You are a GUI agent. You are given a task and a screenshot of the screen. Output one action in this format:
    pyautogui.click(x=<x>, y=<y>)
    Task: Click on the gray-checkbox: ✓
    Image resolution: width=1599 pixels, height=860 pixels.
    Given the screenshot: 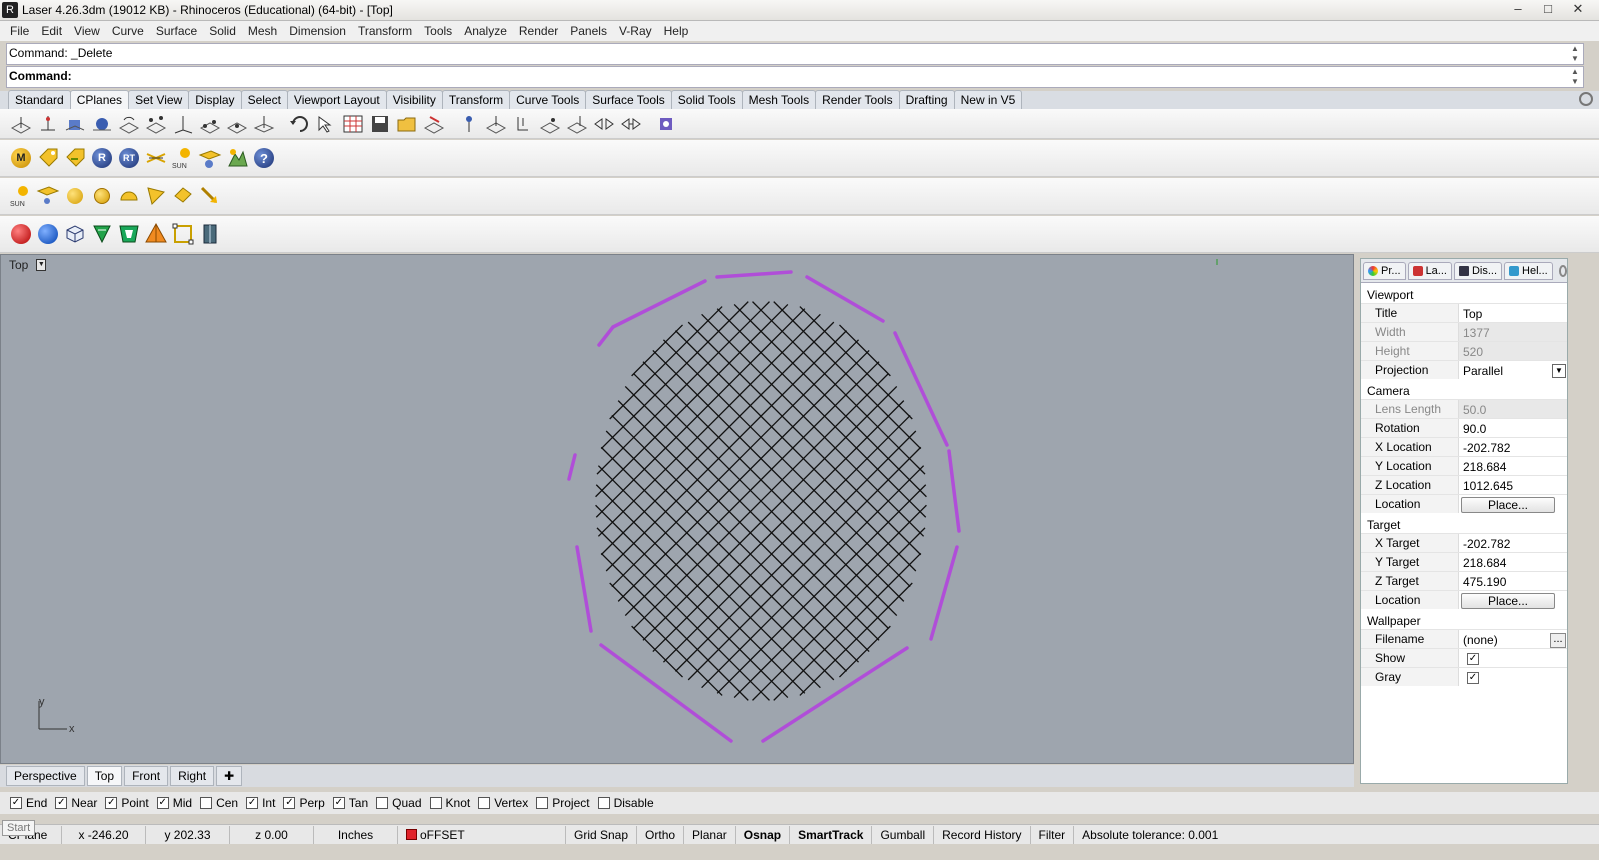 What is the action you would take?
    pyautogui.click(x=1473, y=678)
    